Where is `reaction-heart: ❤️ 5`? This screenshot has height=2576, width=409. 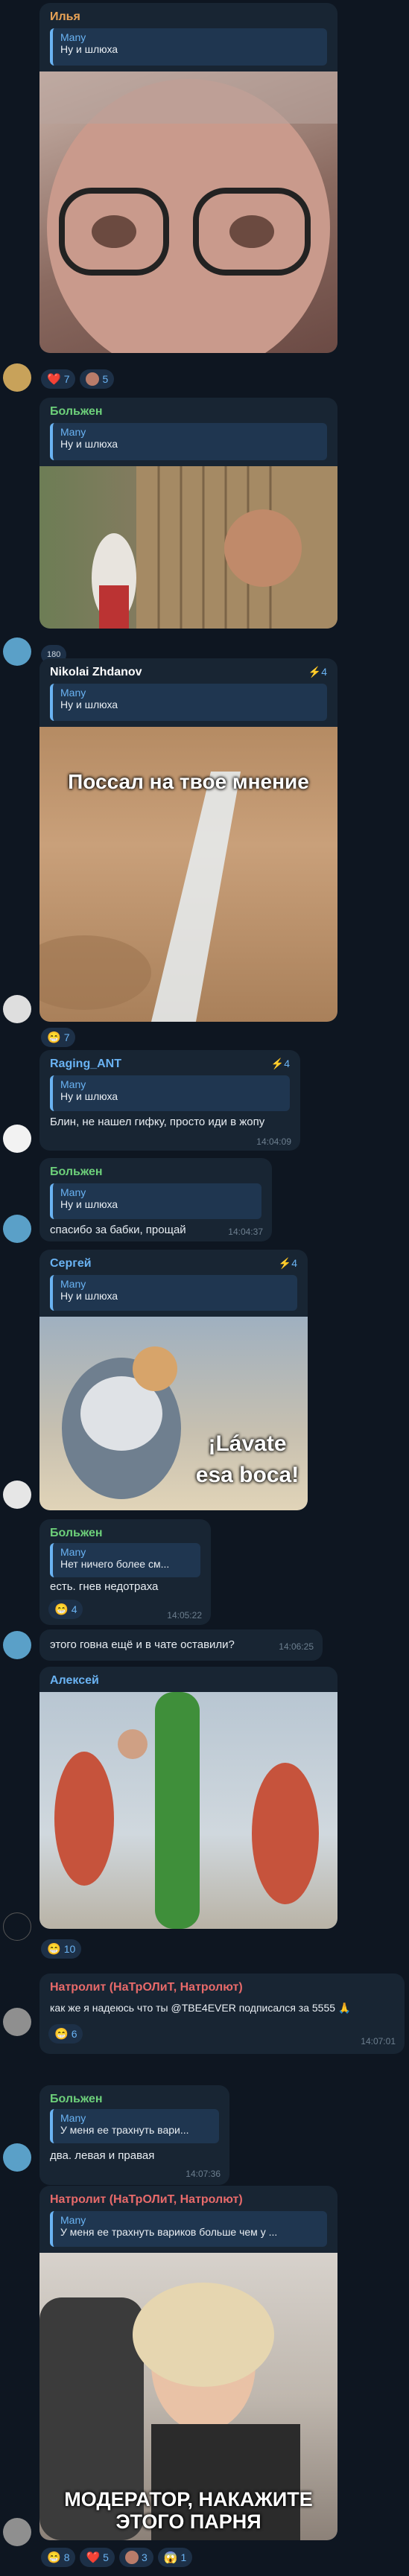 reaction-heart: ❤️ 5 is located at coordinates (97, 2557).